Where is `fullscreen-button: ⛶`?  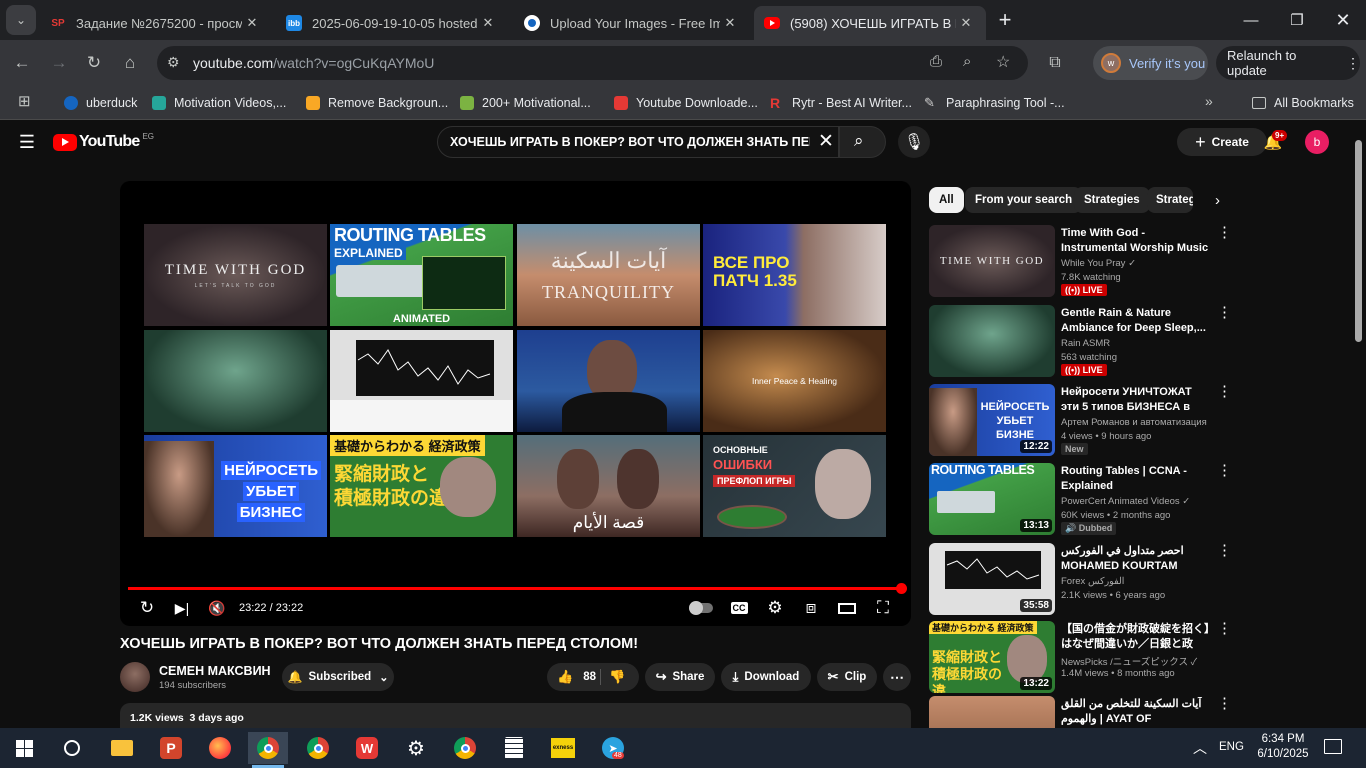
fullscreen-button: ⛶ is located at coordinates (883, 608).